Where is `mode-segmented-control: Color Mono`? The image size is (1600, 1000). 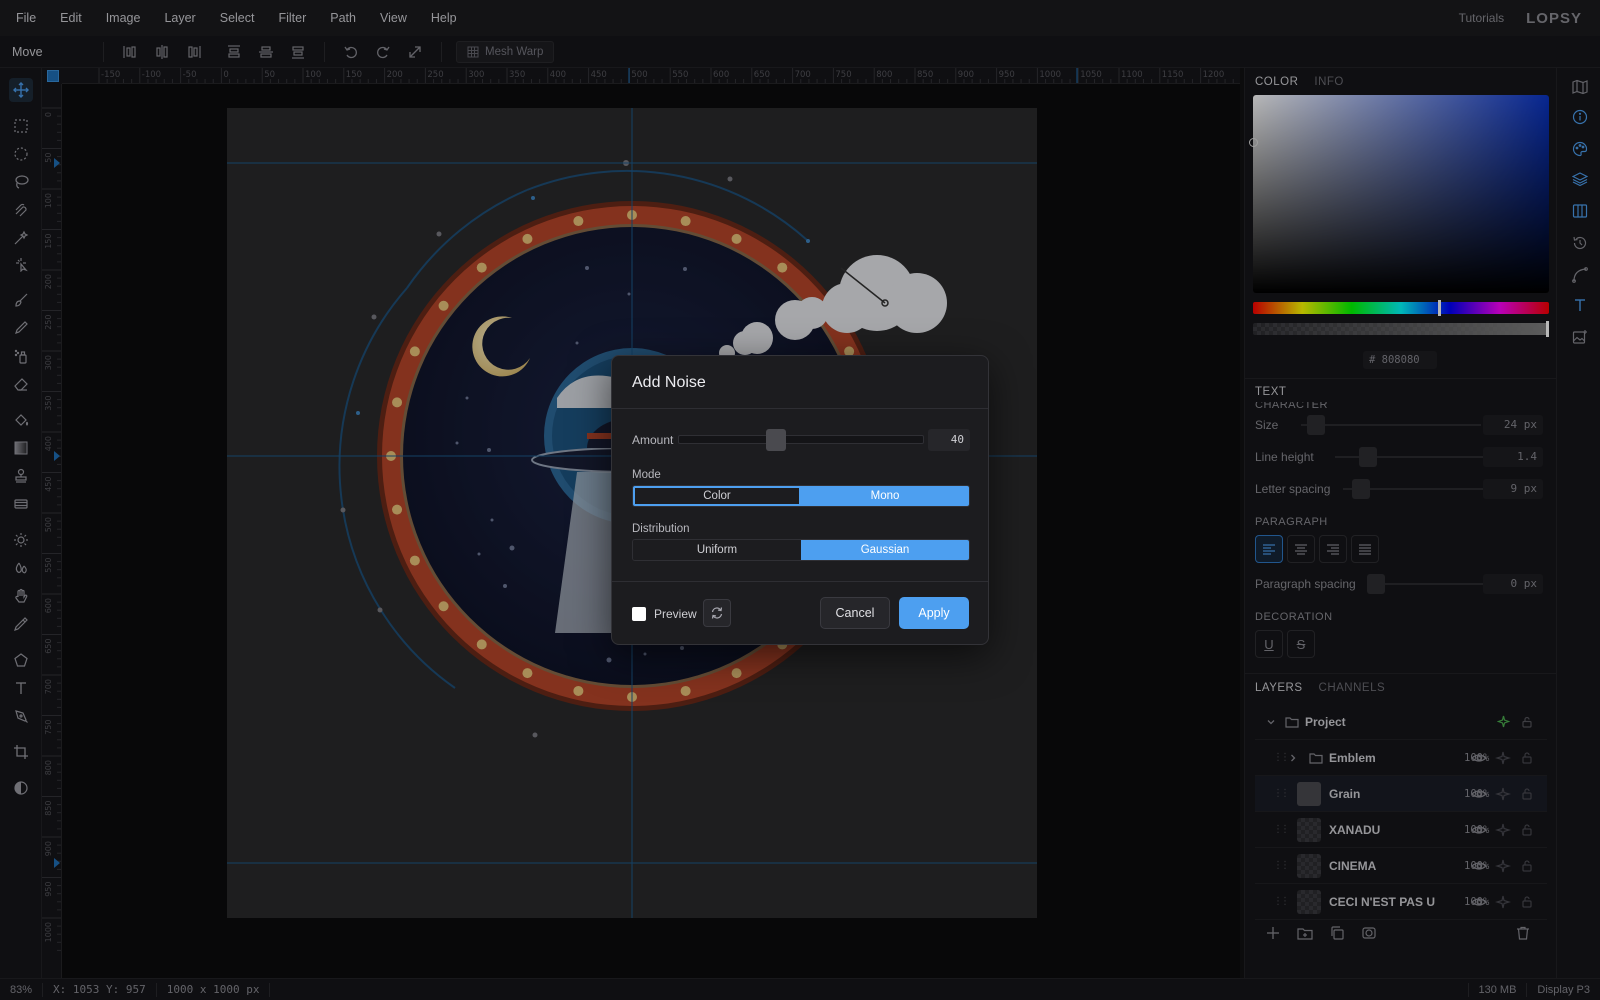 mode-segmented-control: Color Mono is located at coordinates (801, 496).